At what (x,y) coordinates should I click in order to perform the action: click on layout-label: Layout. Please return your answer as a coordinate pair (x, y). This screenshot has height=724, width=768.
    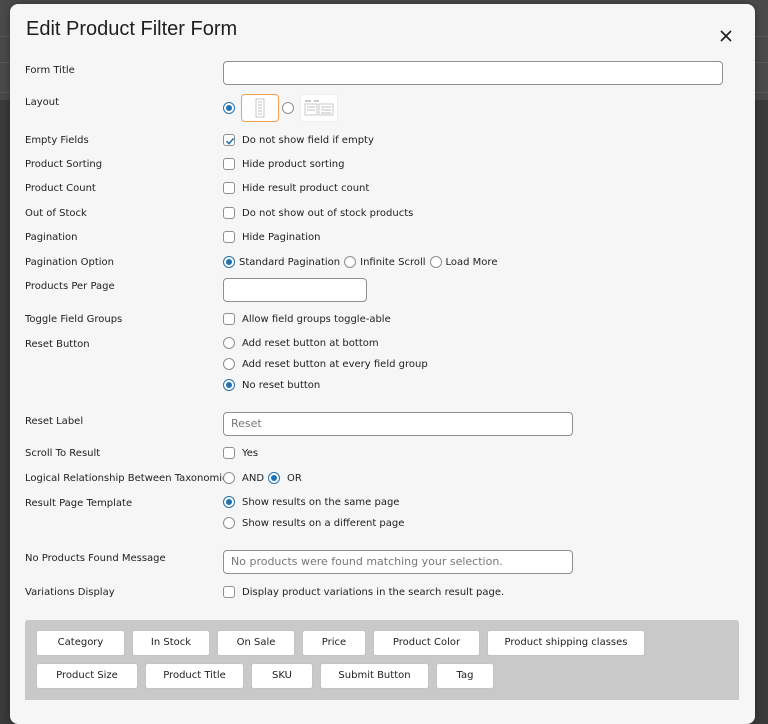
    Looking at the image, I should click on (42, 102).